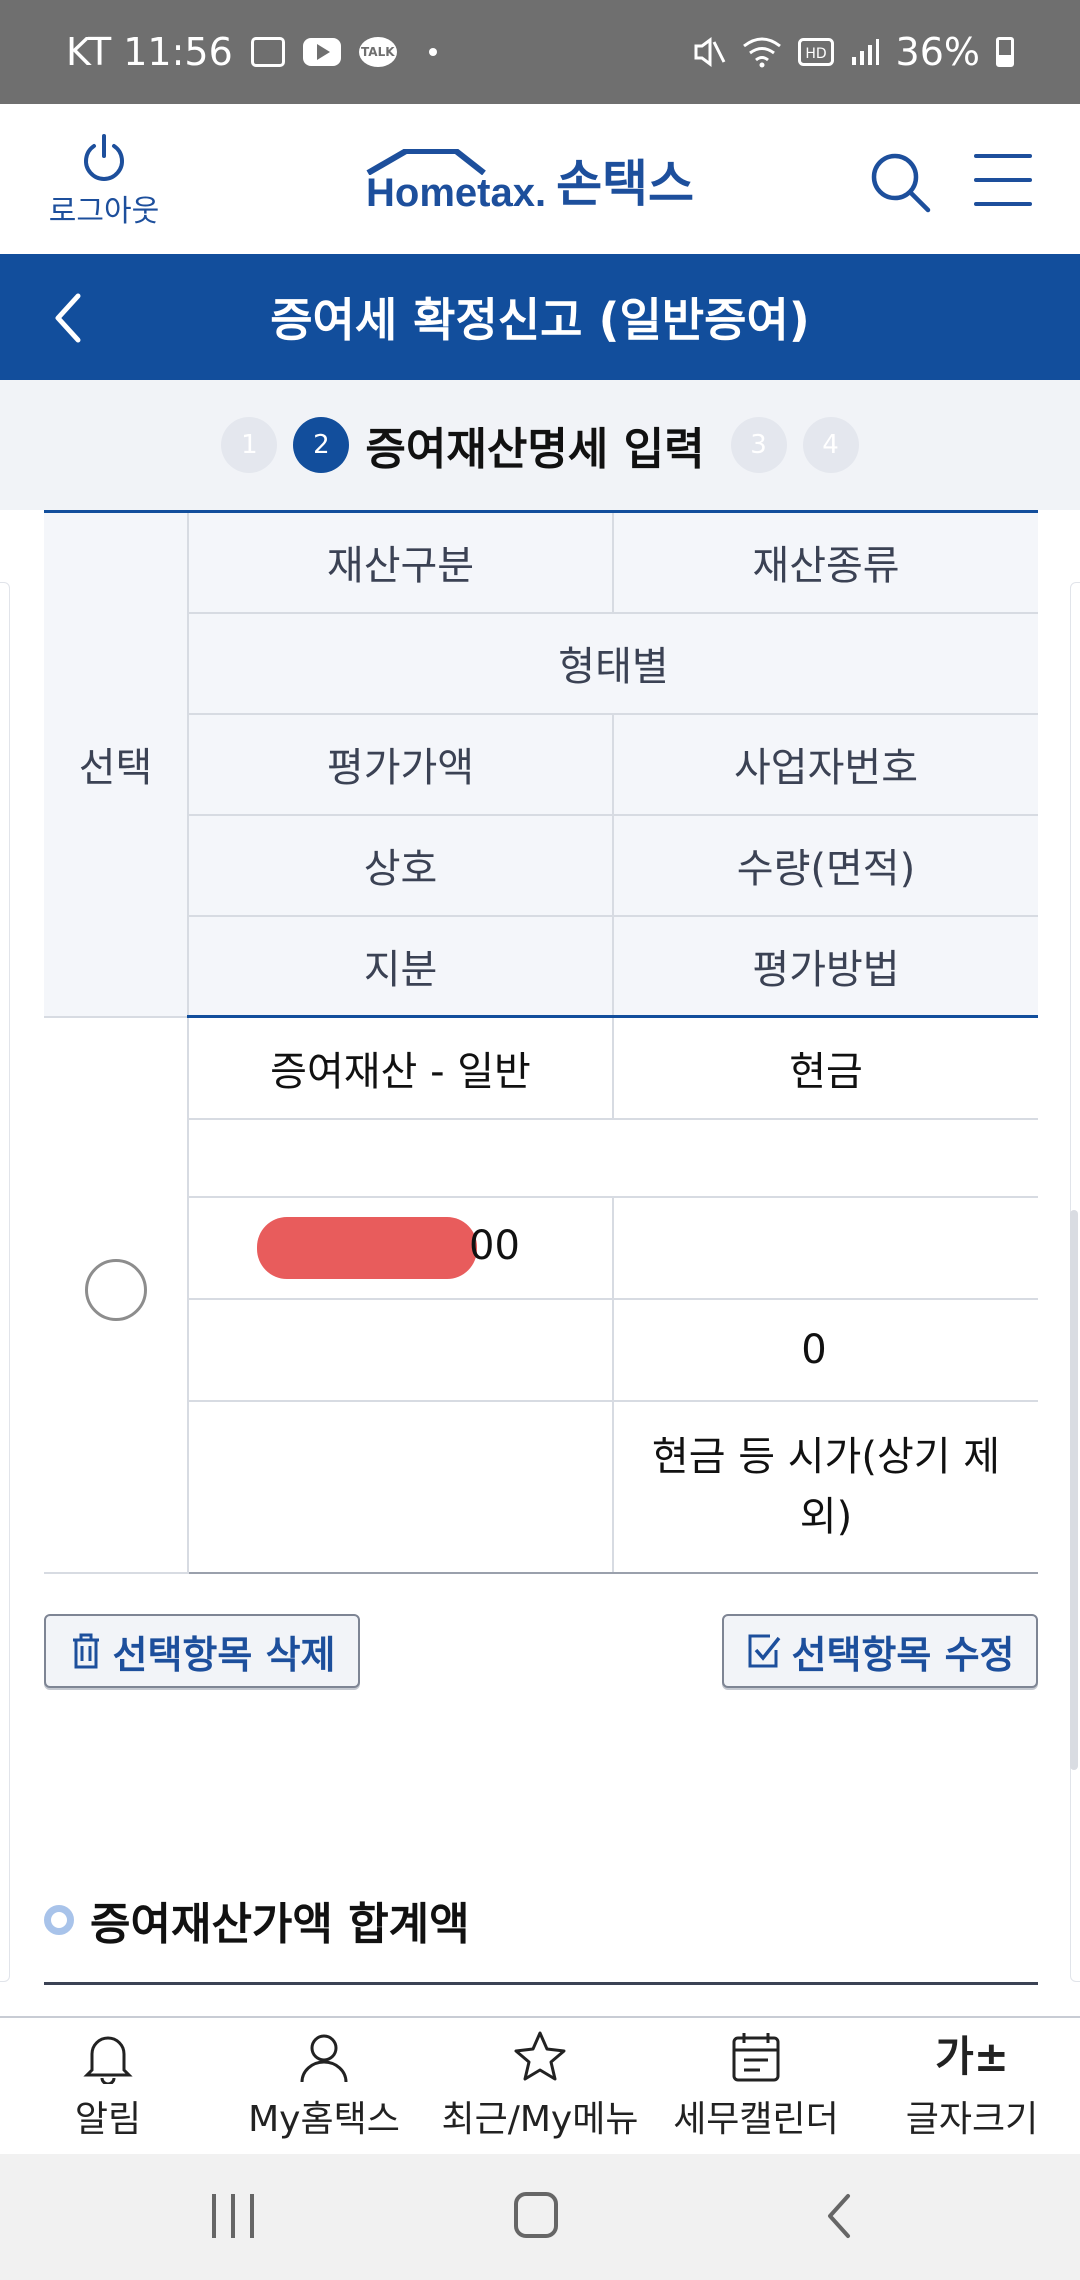 This screenshot has height=2280, width=1080. What do you see at coordinates (400, 1067) in the screenshot?
I see `cell-property-category: 증여재산 - 일반` at bounding box center [400, 1067].